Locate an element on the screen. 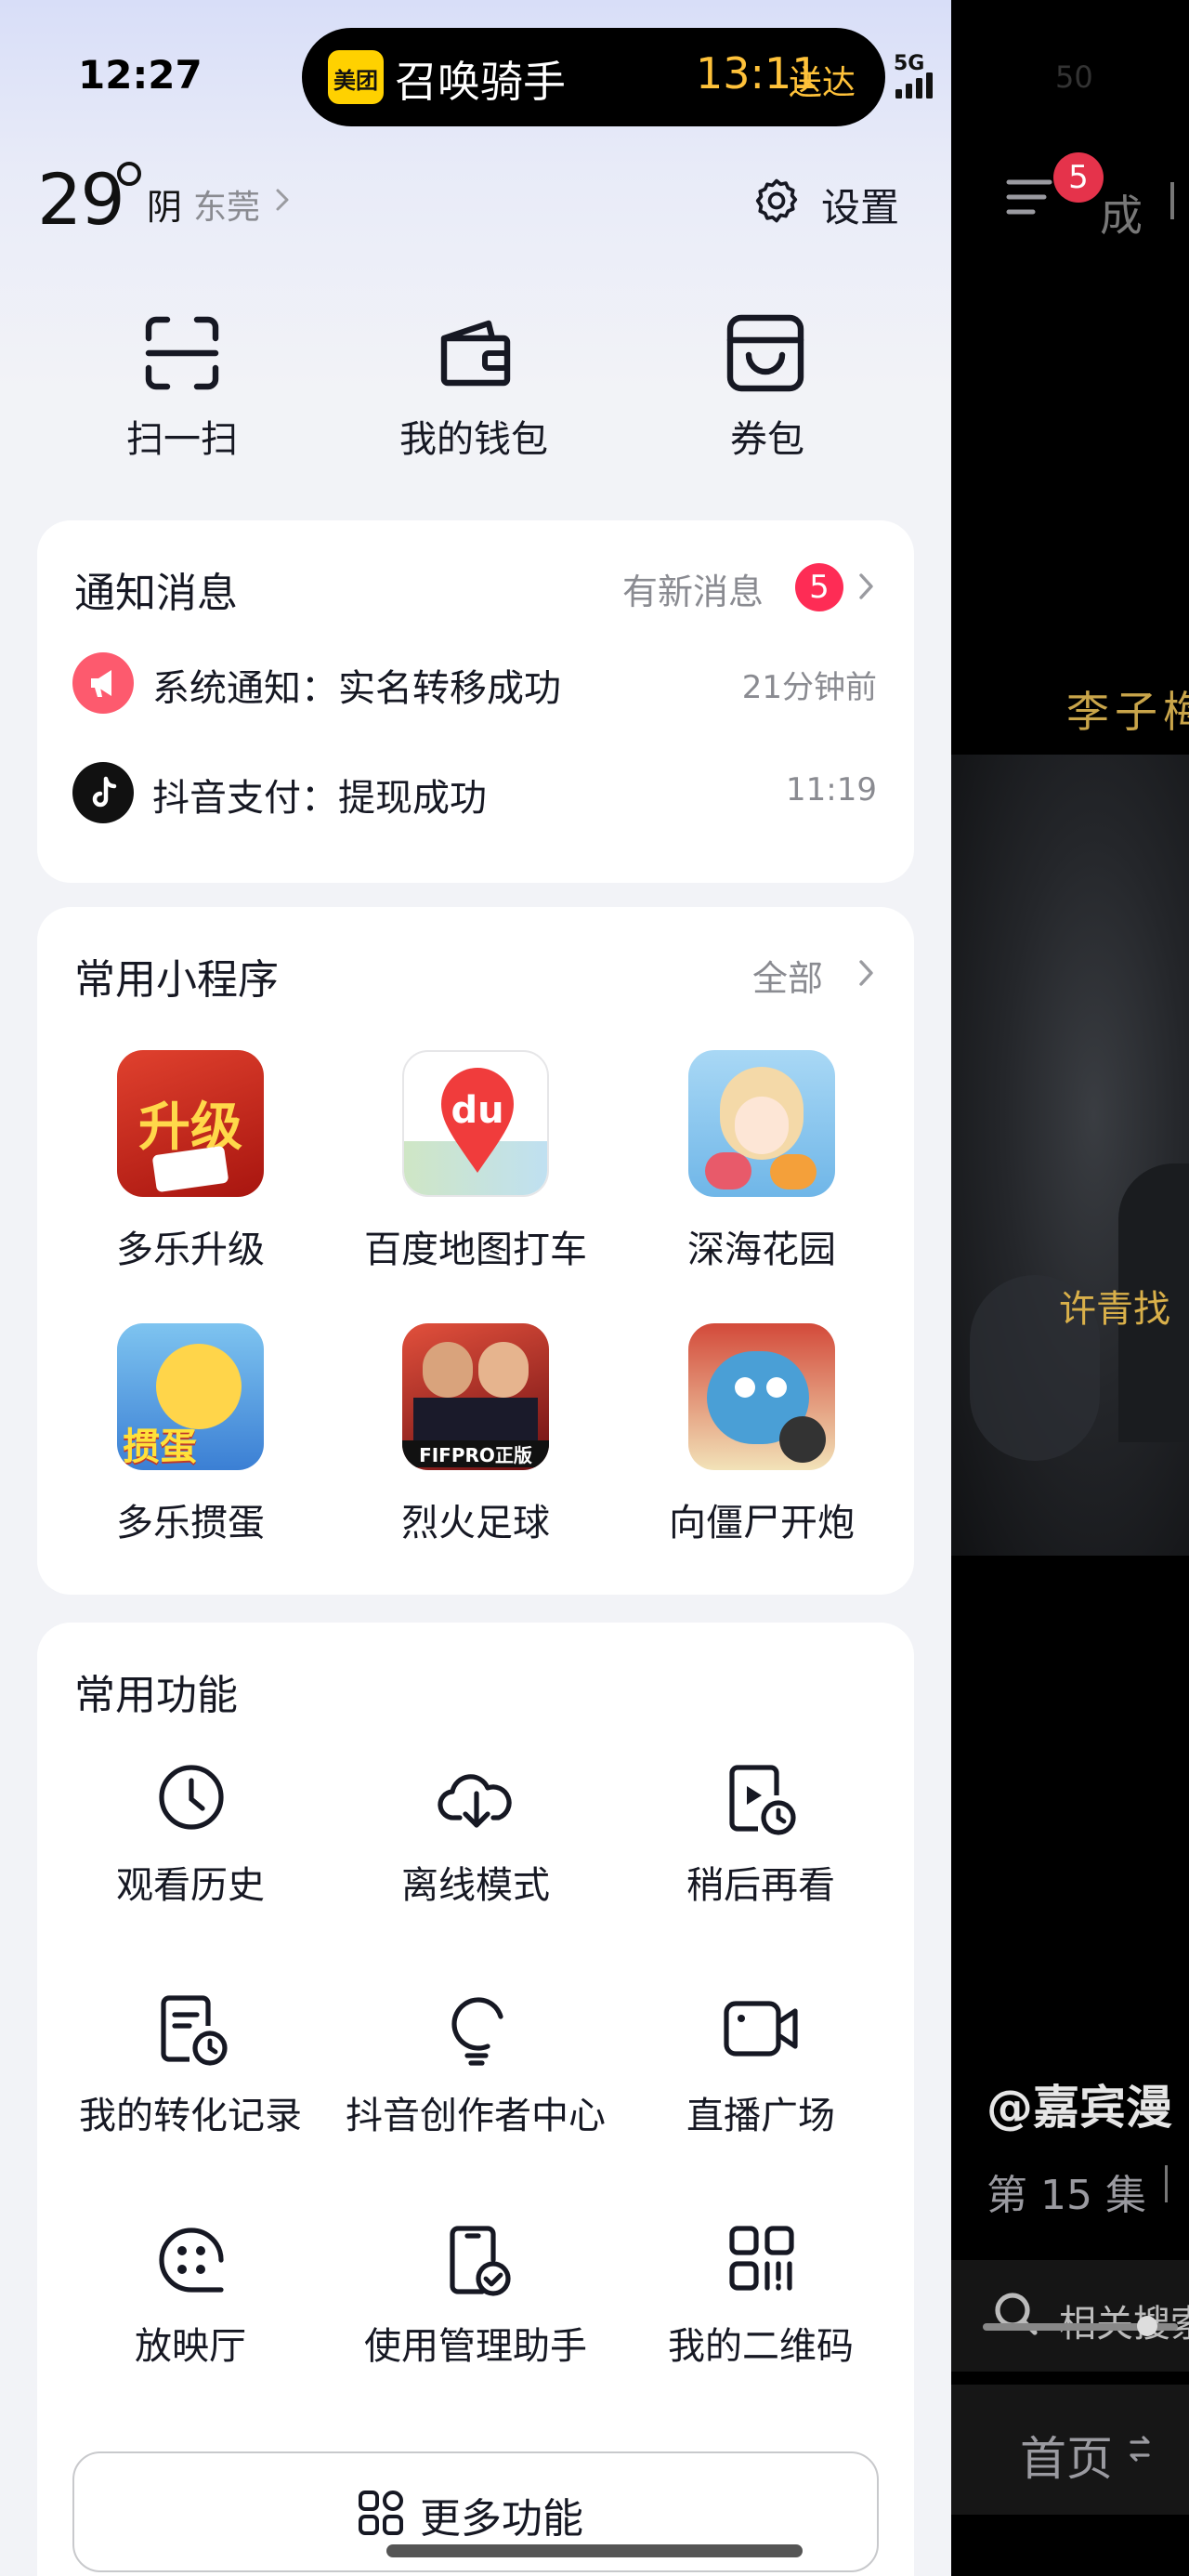  notification-text: 系统通知：实名转移成功 is located at coordinates (356, 688).